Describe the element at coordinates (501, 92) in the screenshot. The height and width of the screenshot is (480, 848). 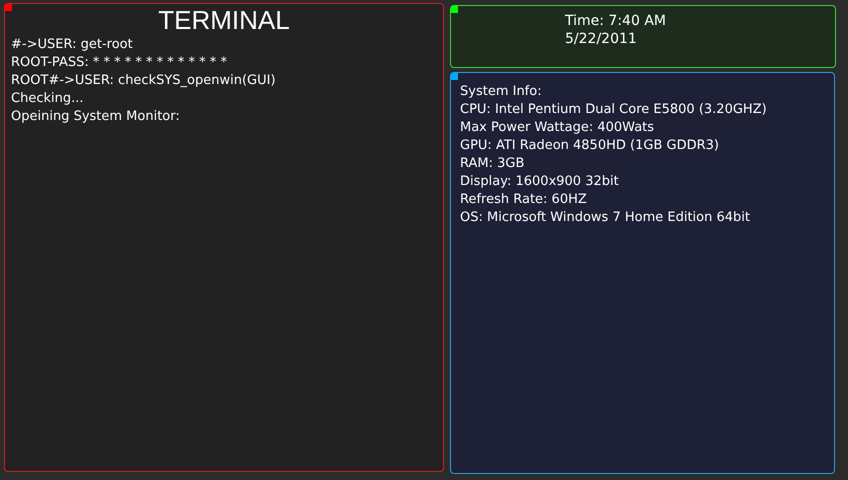
I see `info-line: System Info:` at that location.